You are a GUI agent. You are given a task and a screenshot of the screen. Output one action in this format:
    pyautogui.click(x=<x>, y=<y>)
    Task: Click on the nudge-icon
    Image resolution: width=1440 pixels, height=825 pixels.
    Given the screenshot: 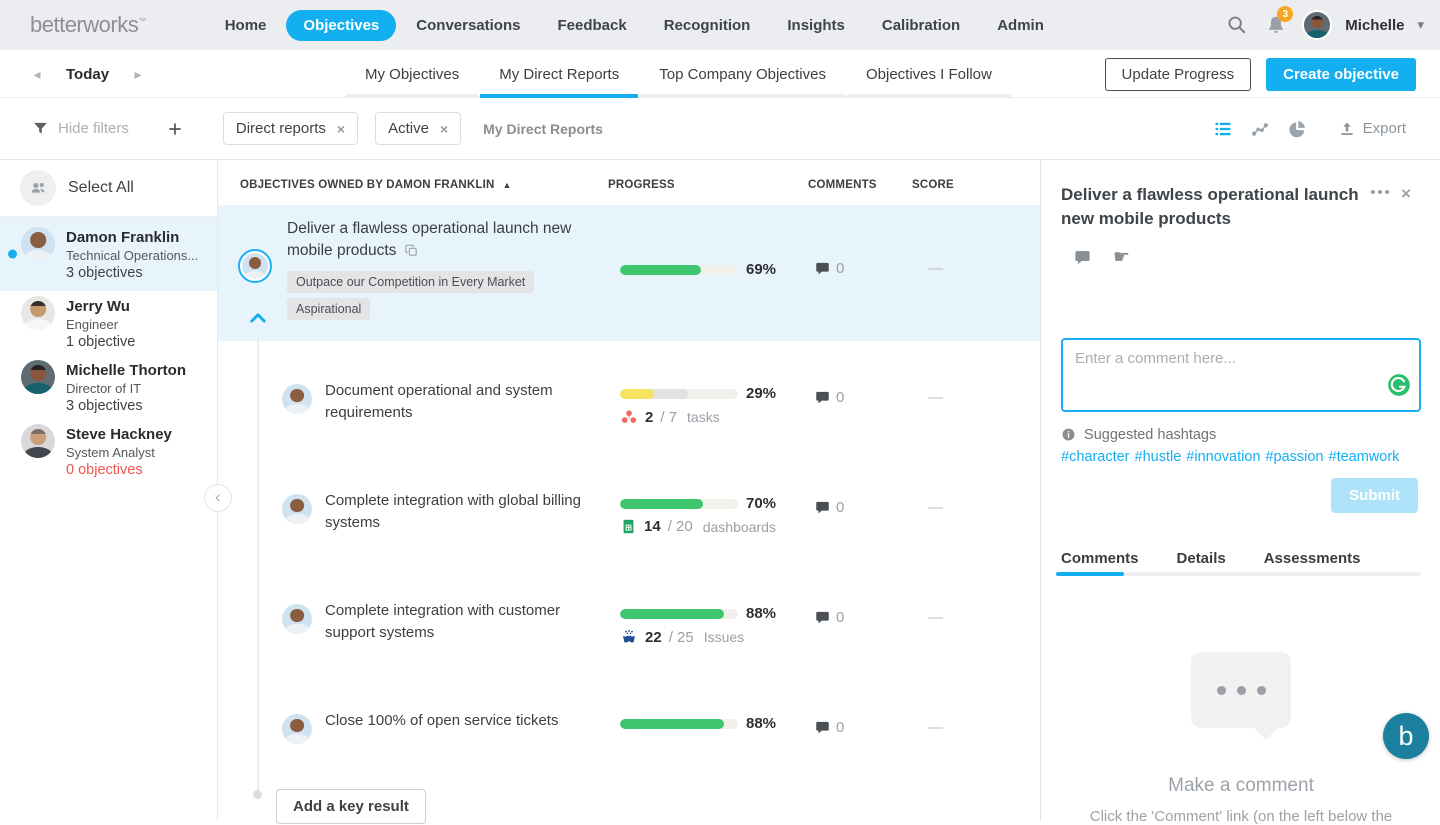 What is the action you would take?
    pyautogui.click(x=1121, y=257)
    